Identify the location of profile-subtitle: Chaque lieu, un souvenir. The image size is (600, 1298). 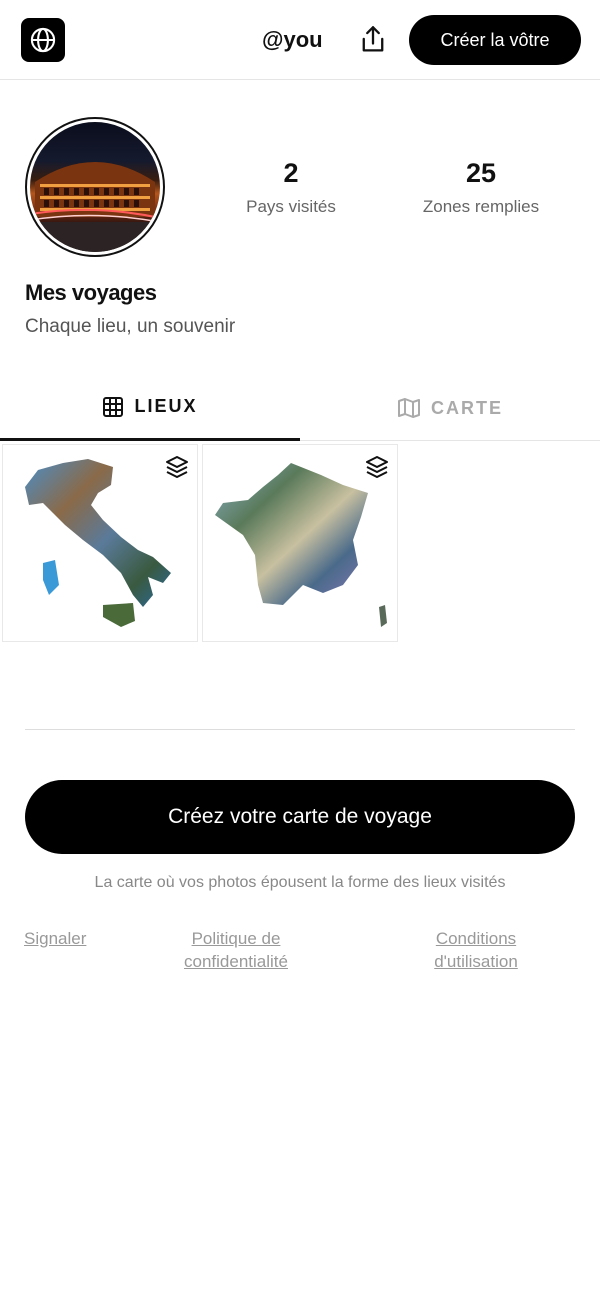
(130, 326).